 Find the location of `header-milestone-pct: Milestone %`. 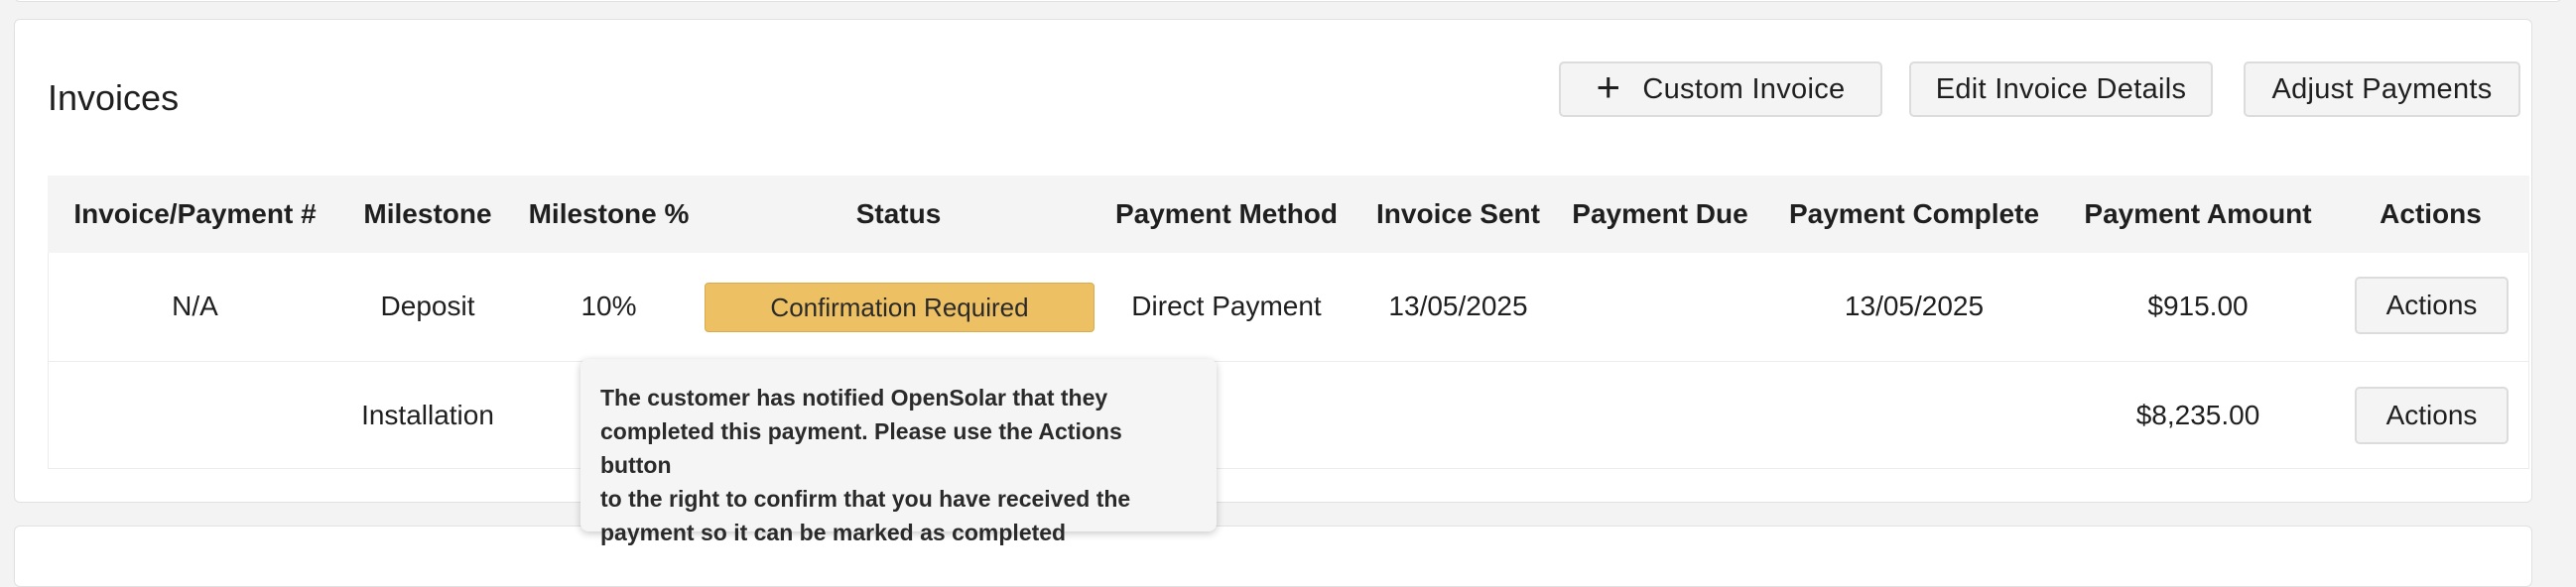

header-milestone-pct: Milestone % is located at coordinates (609, 213).